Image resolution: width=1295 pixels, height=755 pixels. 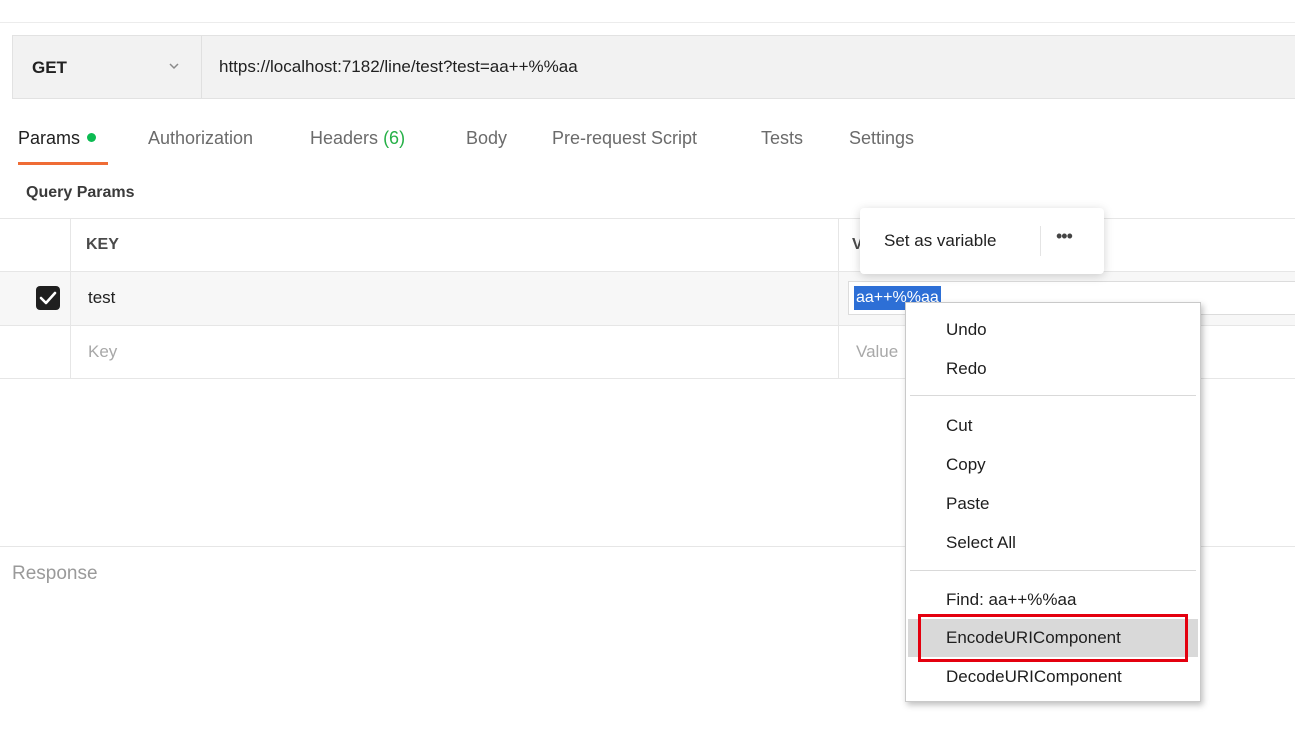 I want to click on tab-settings: Settings, so click(x=881, y=138).